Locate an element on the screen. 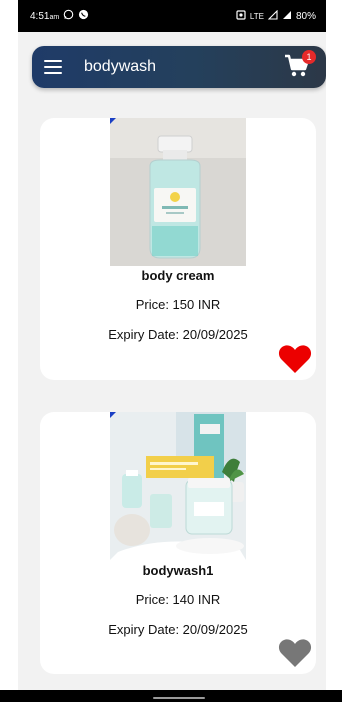 The width and height of the screenshot is (342, 702). status-bar-left: 4:51am is located at coordinates (59, 16).